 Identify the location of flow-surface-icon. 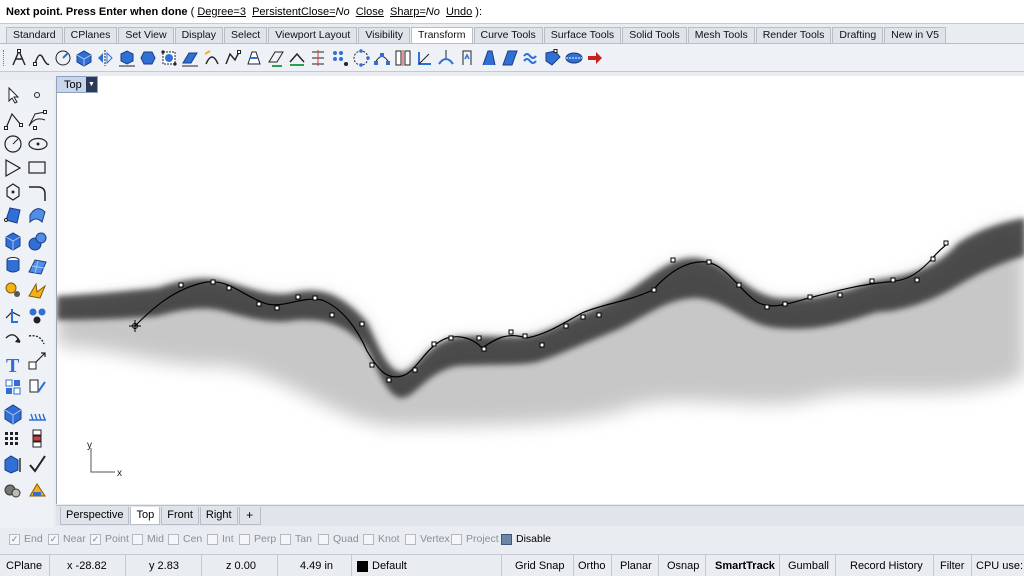
(553, 58).